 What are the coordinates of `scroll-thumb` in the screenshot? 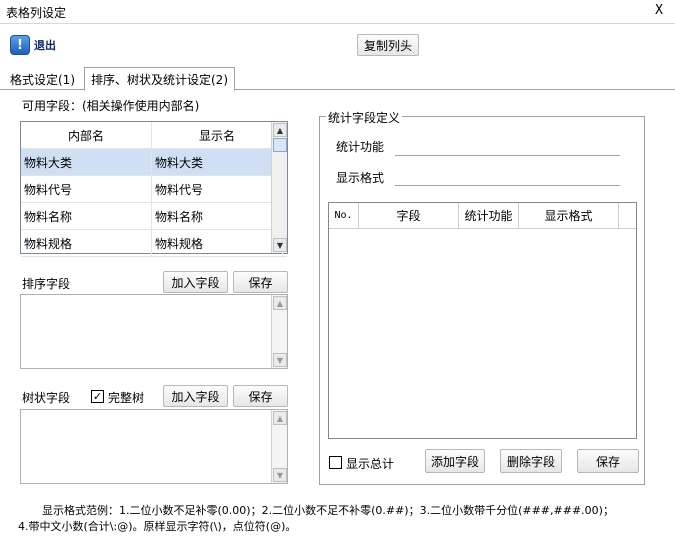 It's located at (280, 145).